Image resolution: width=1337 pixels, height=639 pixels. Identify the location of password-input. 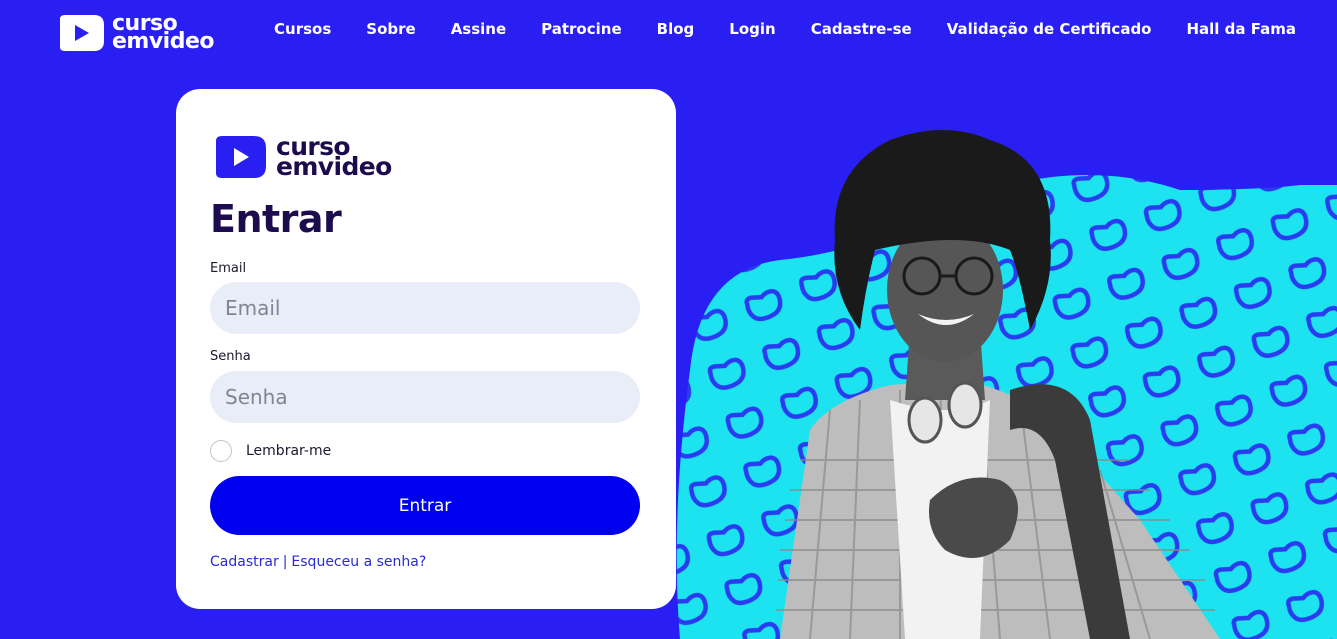
(425, 397).